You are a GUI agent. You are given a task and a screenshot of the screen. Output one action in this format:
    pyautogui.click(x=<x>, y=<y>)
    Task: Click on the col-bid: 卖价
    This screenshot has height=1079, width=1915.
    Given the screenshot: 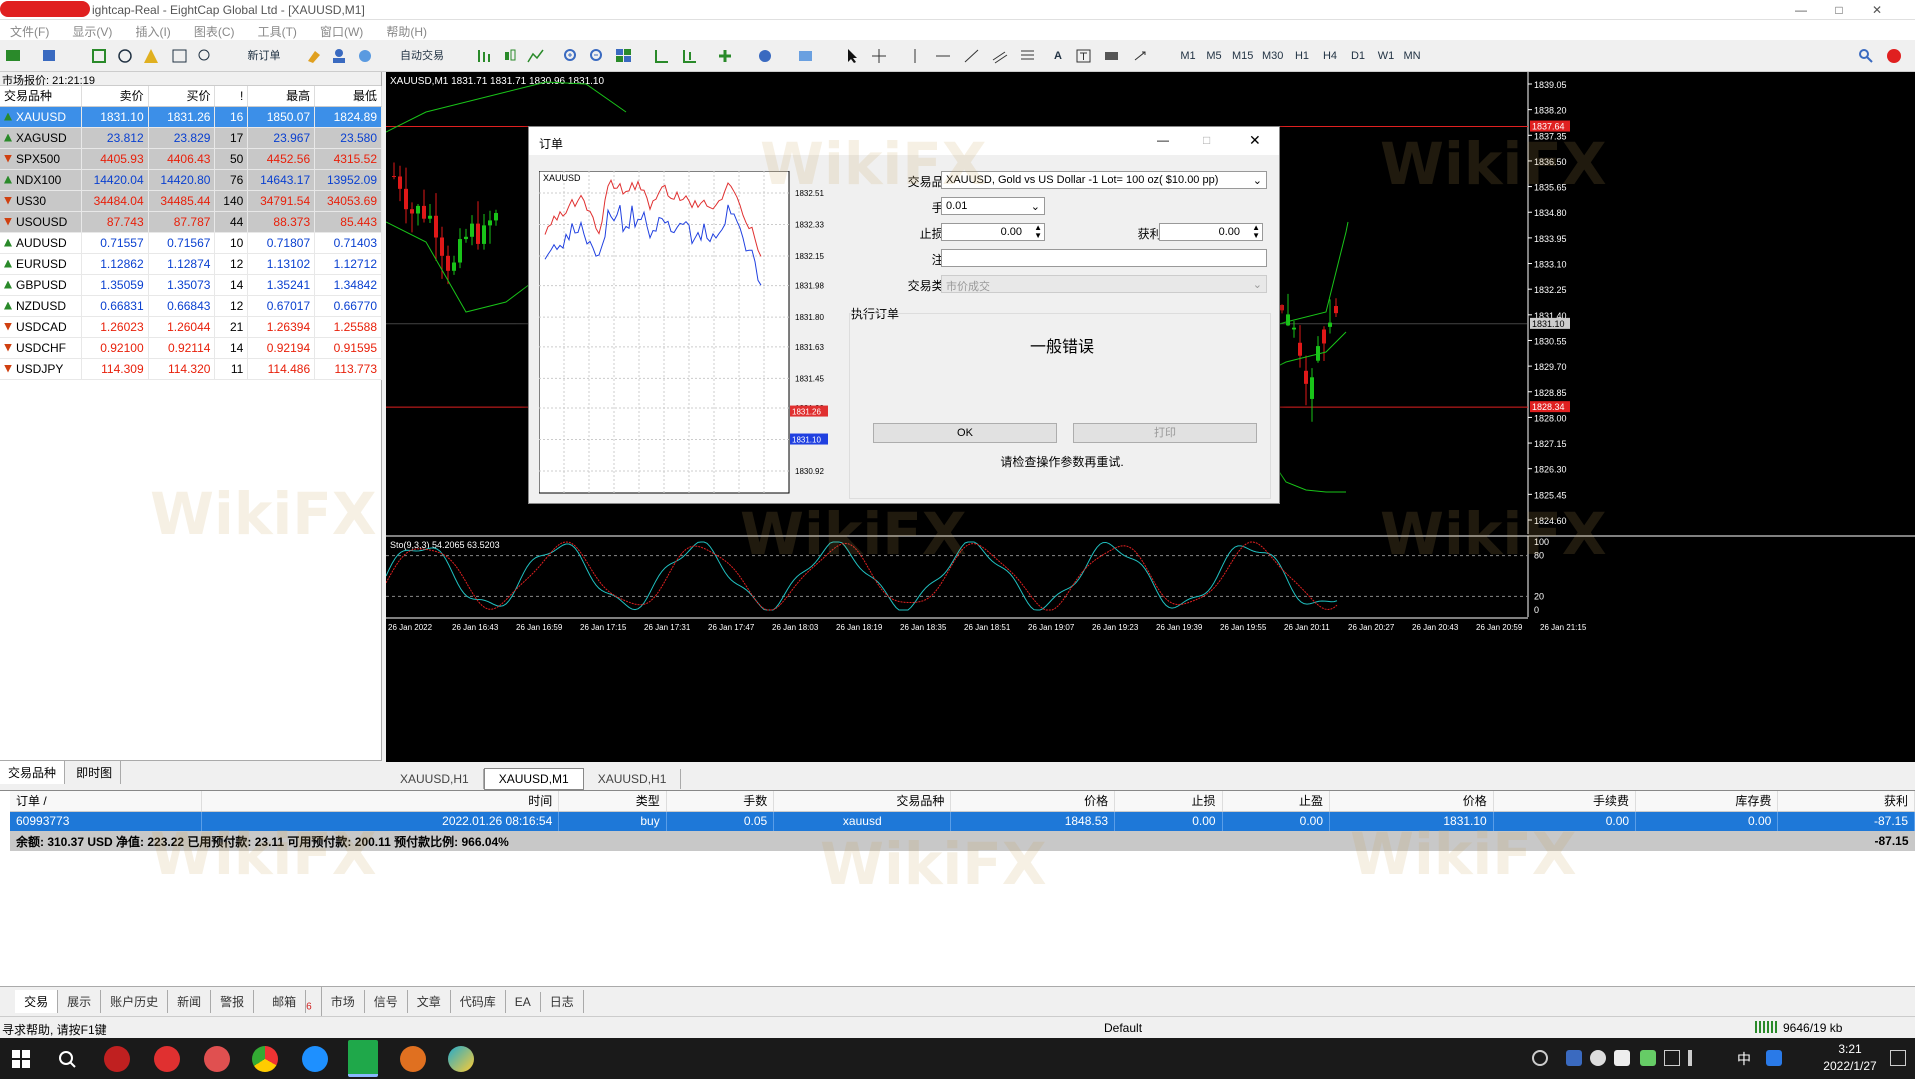 What is the action you would take?
    pyautogui.click(x=115, y=96)
    